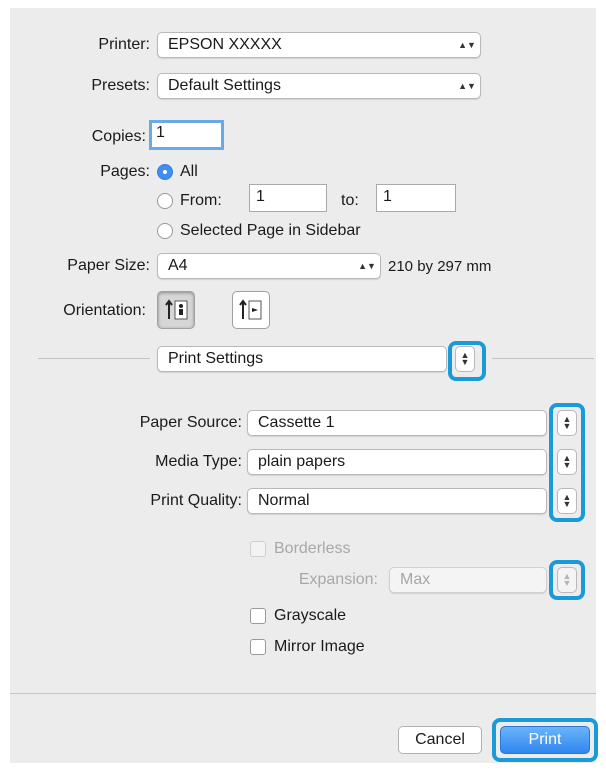  What do you see at coordinates (397, 462) in the screenshot?
I see `media-type-popup: plain papers` at bounding box center [397, 462].